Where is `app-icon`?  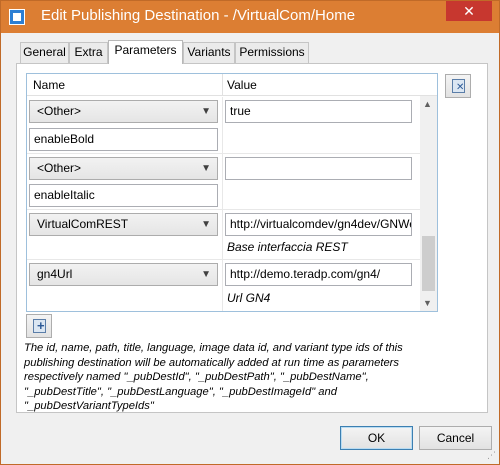 app-icon is located at coordinates (17, 17).